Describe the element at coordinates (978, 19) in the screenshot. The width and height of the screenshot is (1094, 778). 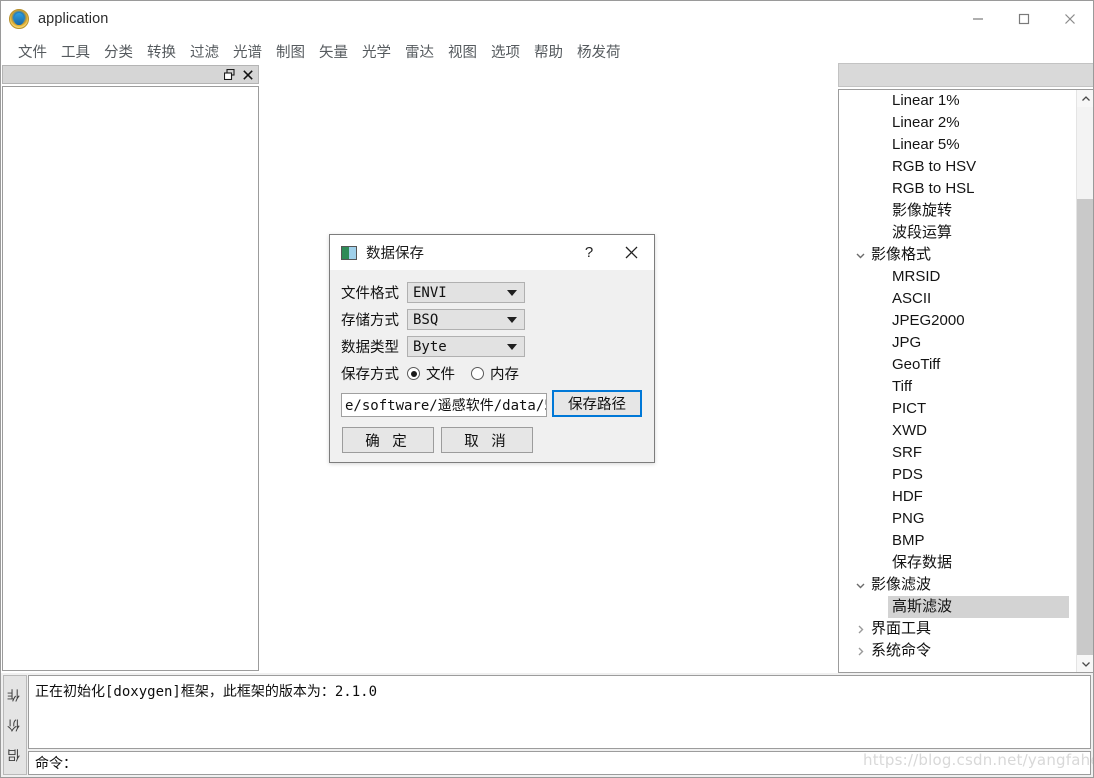
I see `minimize-button` at that location.